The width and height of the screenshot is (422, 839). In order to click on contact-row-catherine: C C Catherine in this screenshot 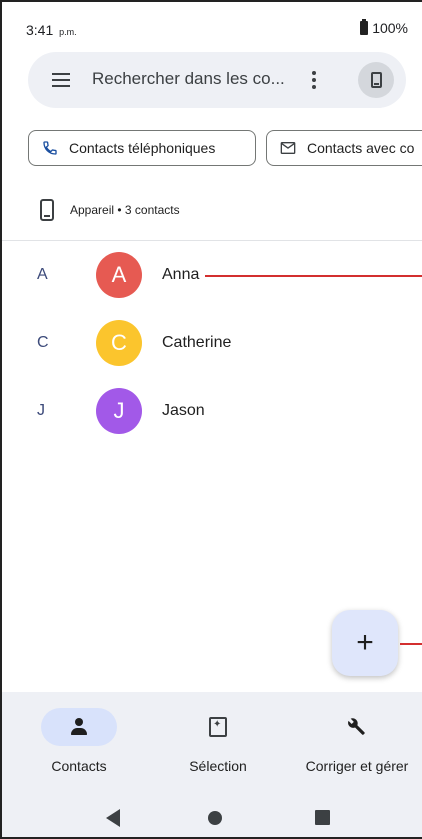, I will do `click(212, 344)`.